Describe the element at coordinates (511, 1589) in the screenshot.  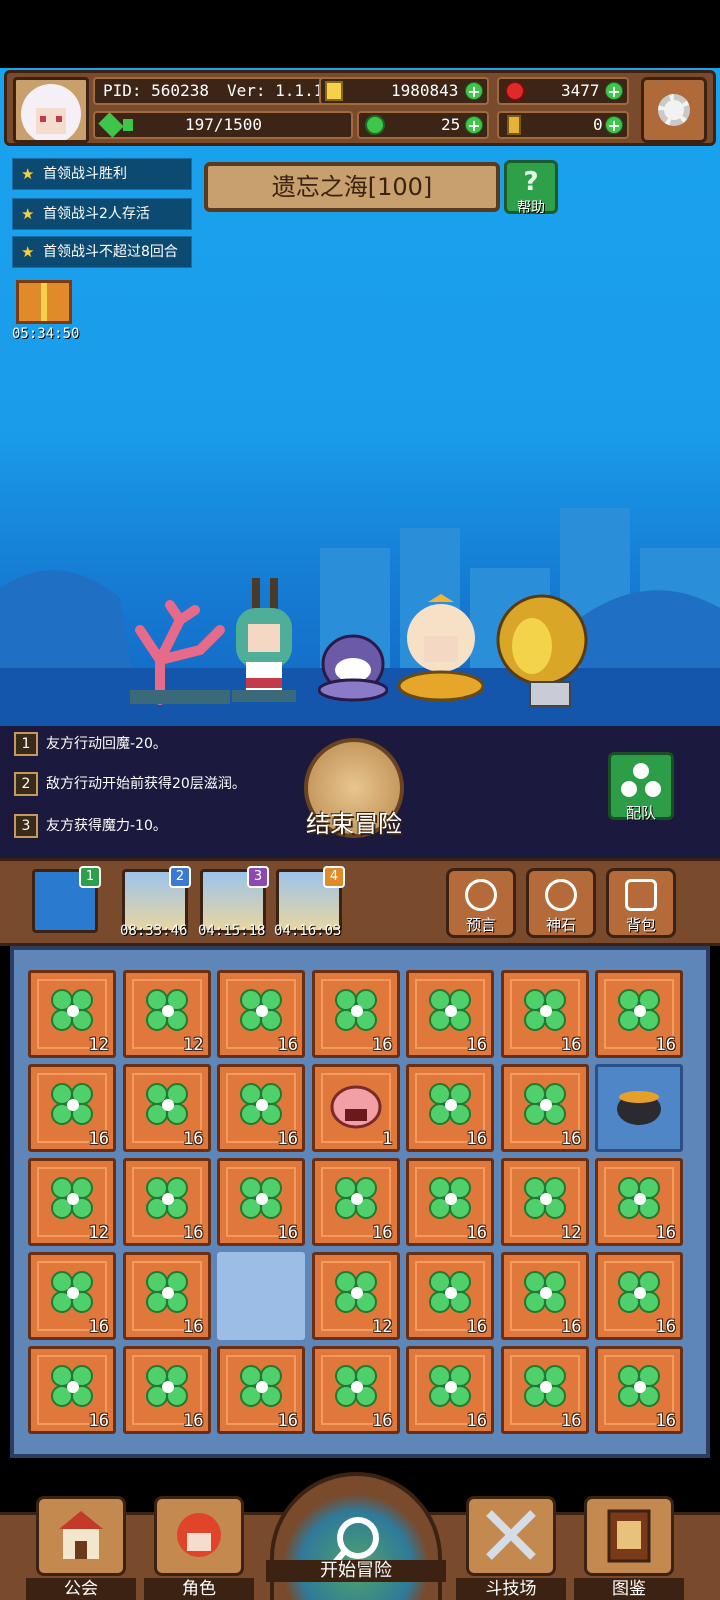
I see `nav-arena-label: 斗技场` at that location.